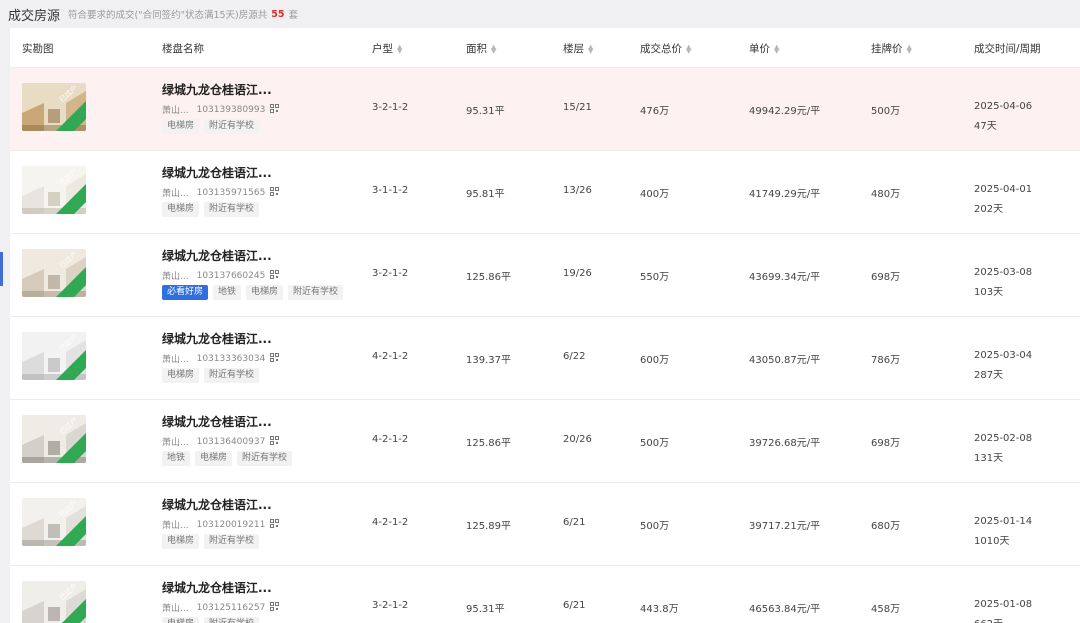 Image resolution: width=1080 pixels, height=623 pixels. I want to click on header-total: 成交总价 ▲ ▼, so click(665, 48).